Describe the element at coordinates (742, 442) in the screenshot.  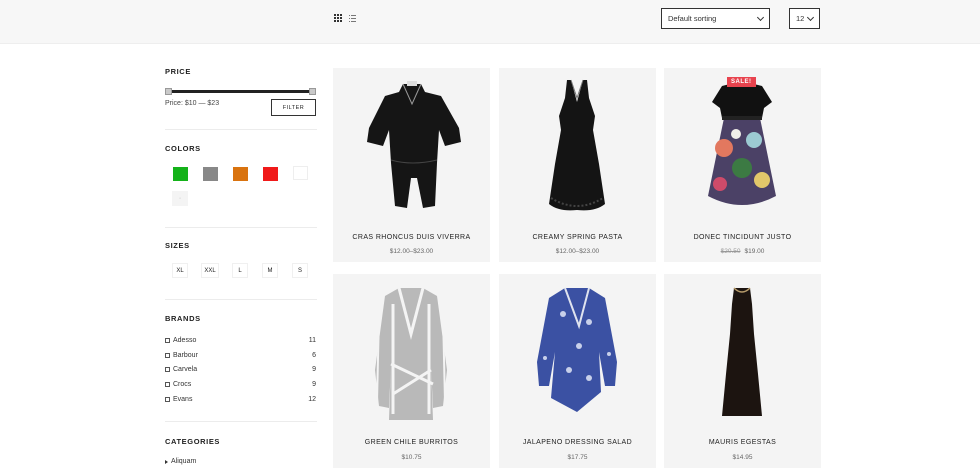
I see `product-name: MAURIS EGESTAS` at that location.